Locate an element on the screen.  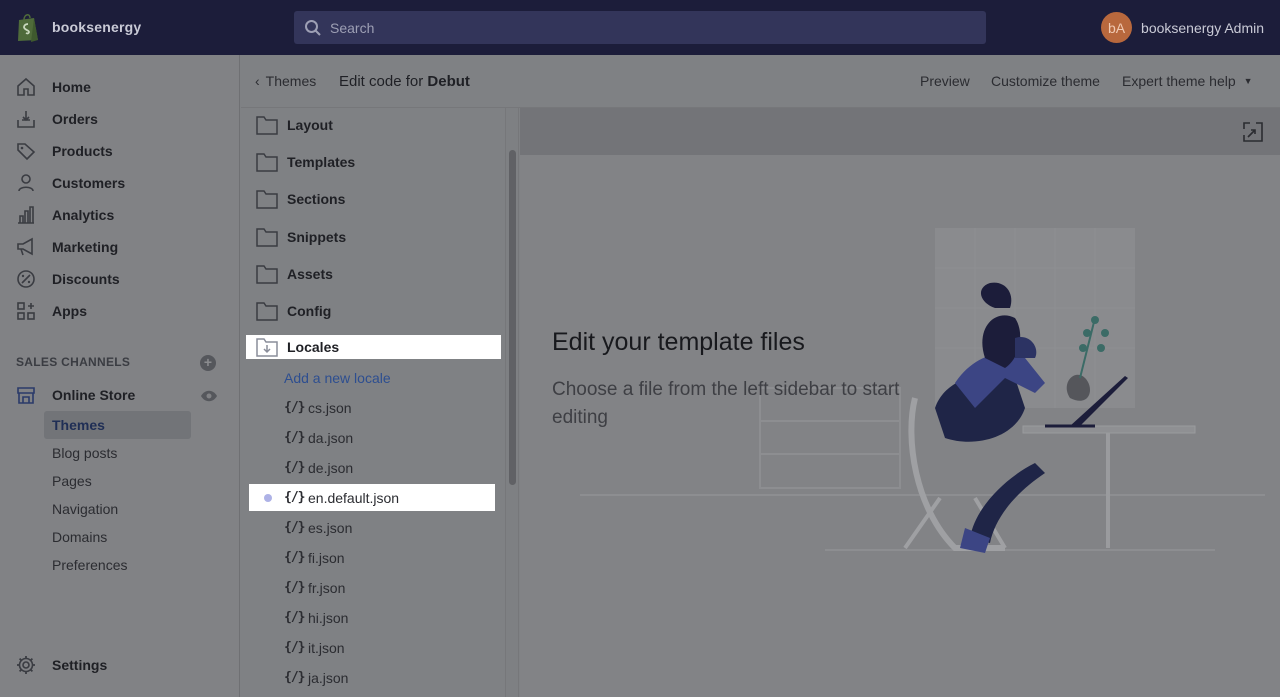
nav-sub-blog-posts: Blog posts is located at coordinates (117, 453).